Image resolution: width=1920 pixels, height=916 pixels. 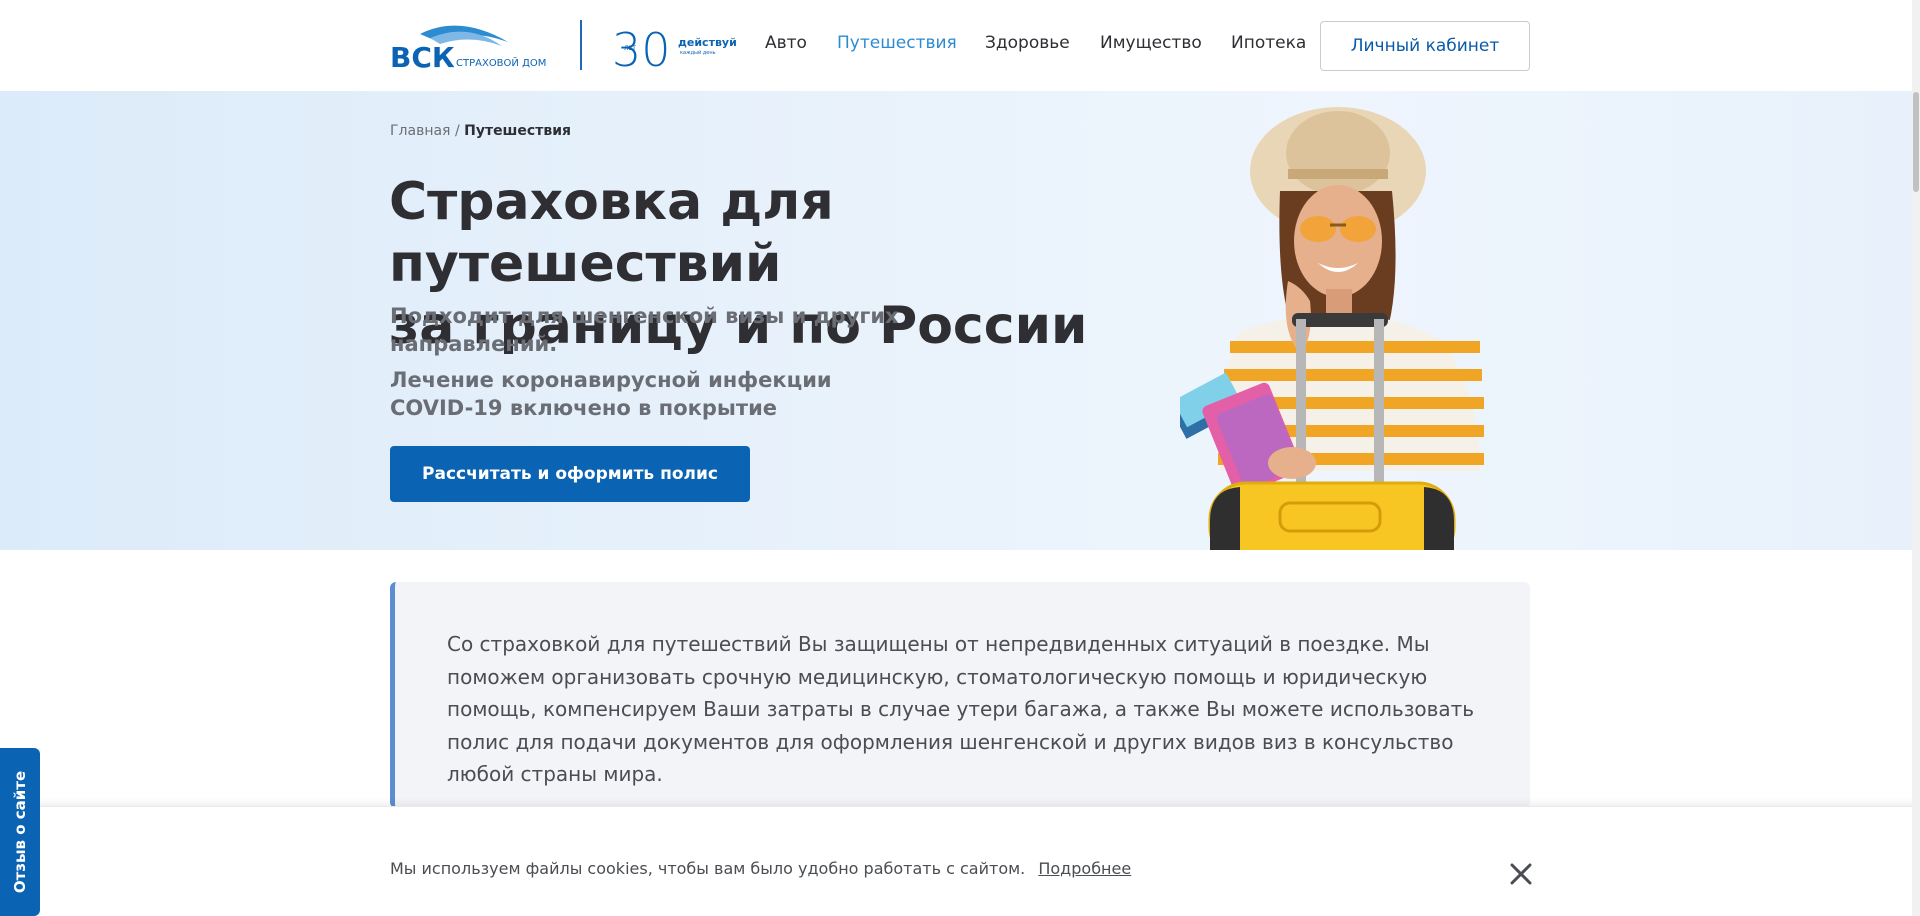 I want to click on cookie-more-link: Подробнее, so click(x=1084, y=868).